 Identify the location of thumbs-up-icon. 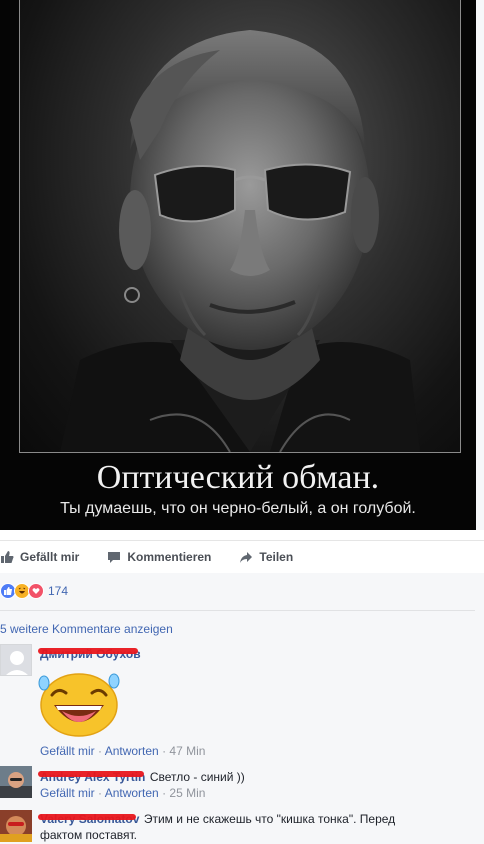
(7, 557).